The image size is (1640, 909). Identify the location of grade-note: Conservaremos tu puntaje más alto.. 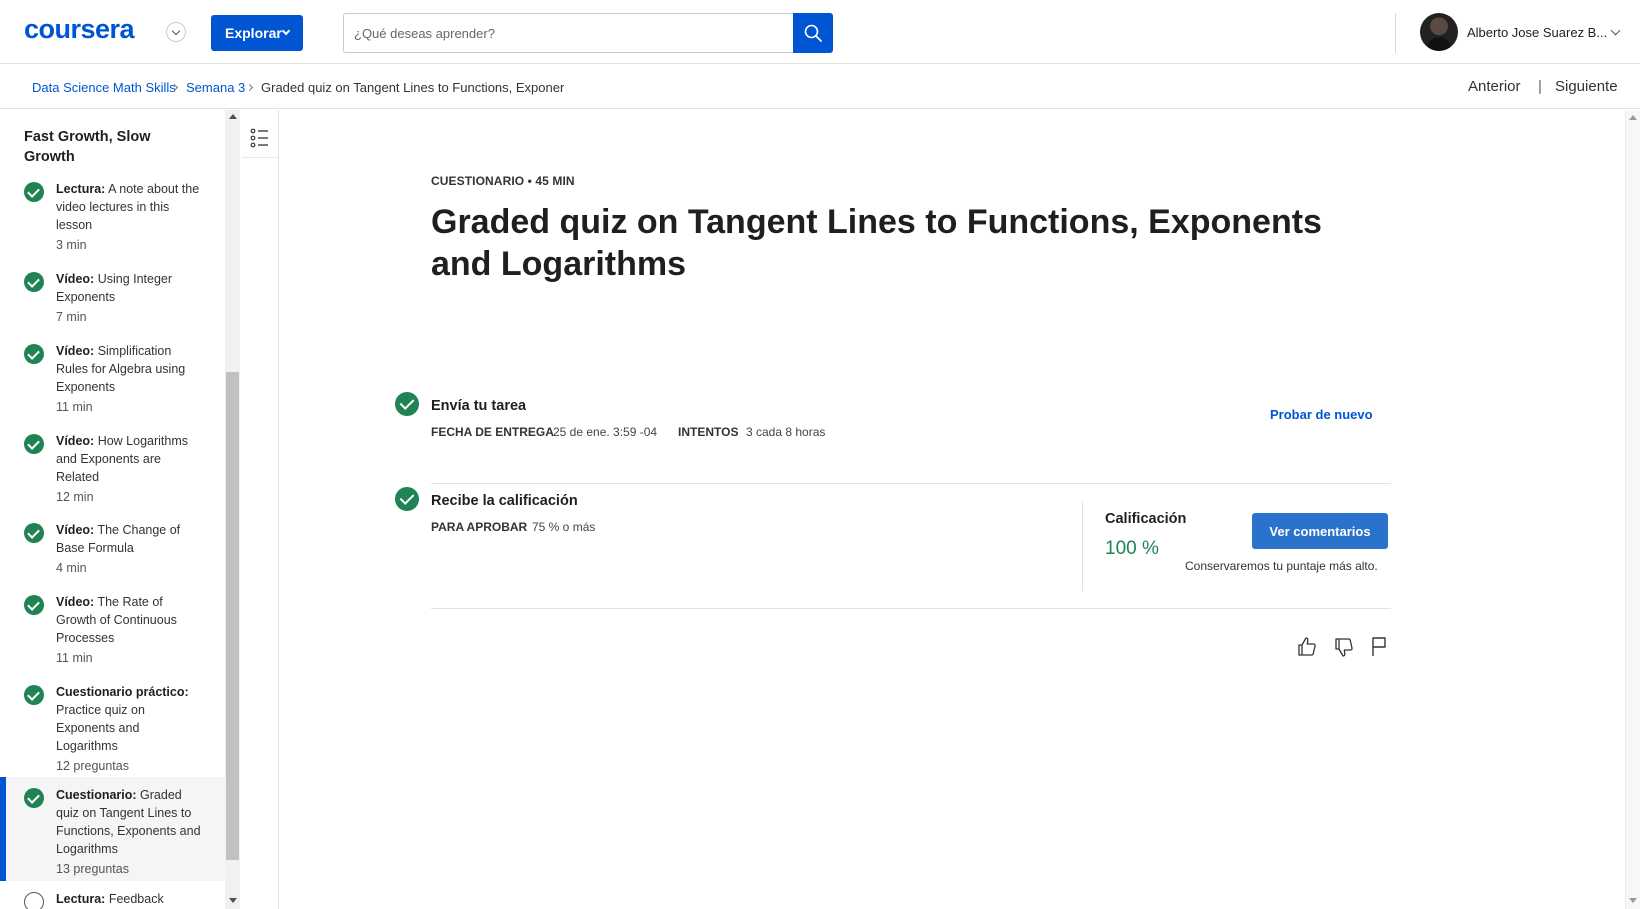
(1281, 566).